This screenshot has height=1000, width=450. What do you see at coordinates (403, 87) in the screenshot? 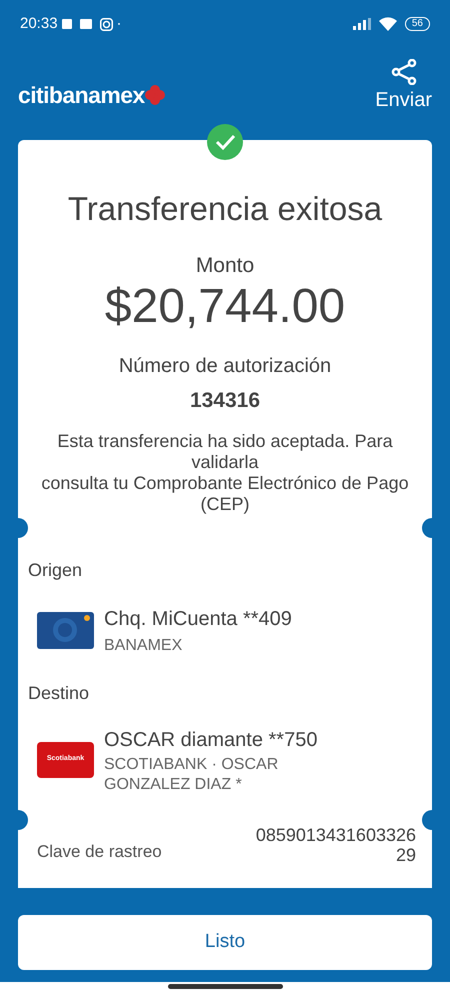
I see `share-button: Enviar` at bounding box center [403, 87].